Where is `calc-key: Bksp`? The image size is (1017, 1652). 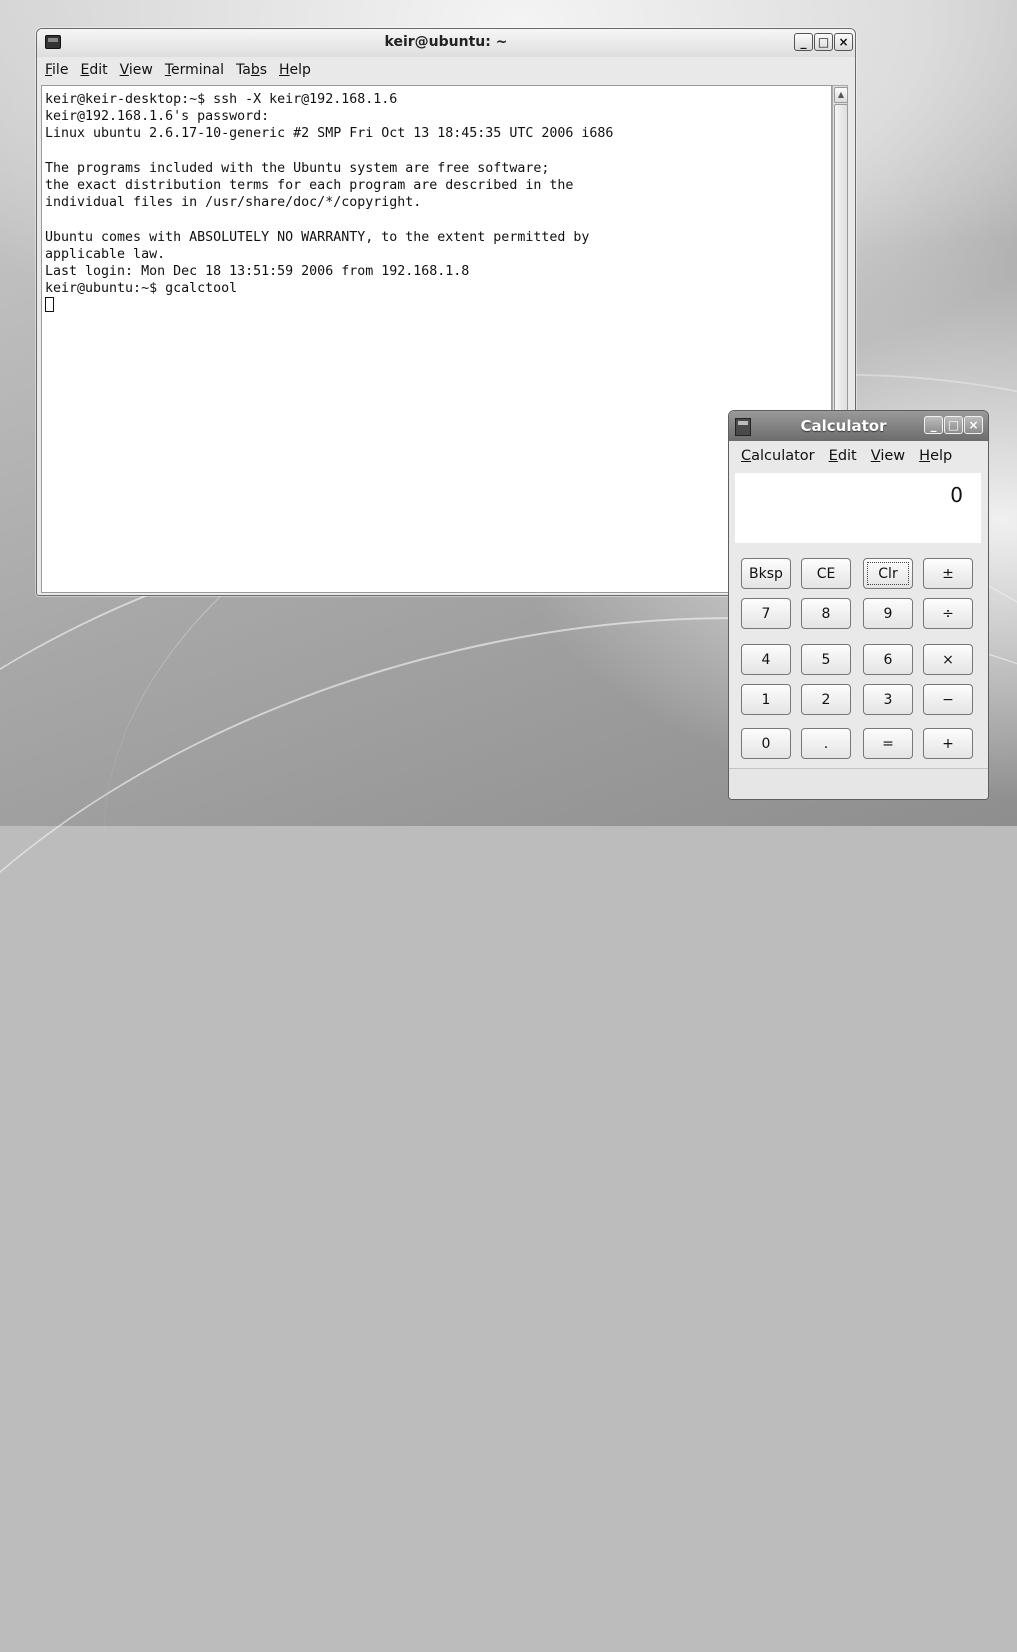 calc-key: Bksp is located at coordinates (766, 573).